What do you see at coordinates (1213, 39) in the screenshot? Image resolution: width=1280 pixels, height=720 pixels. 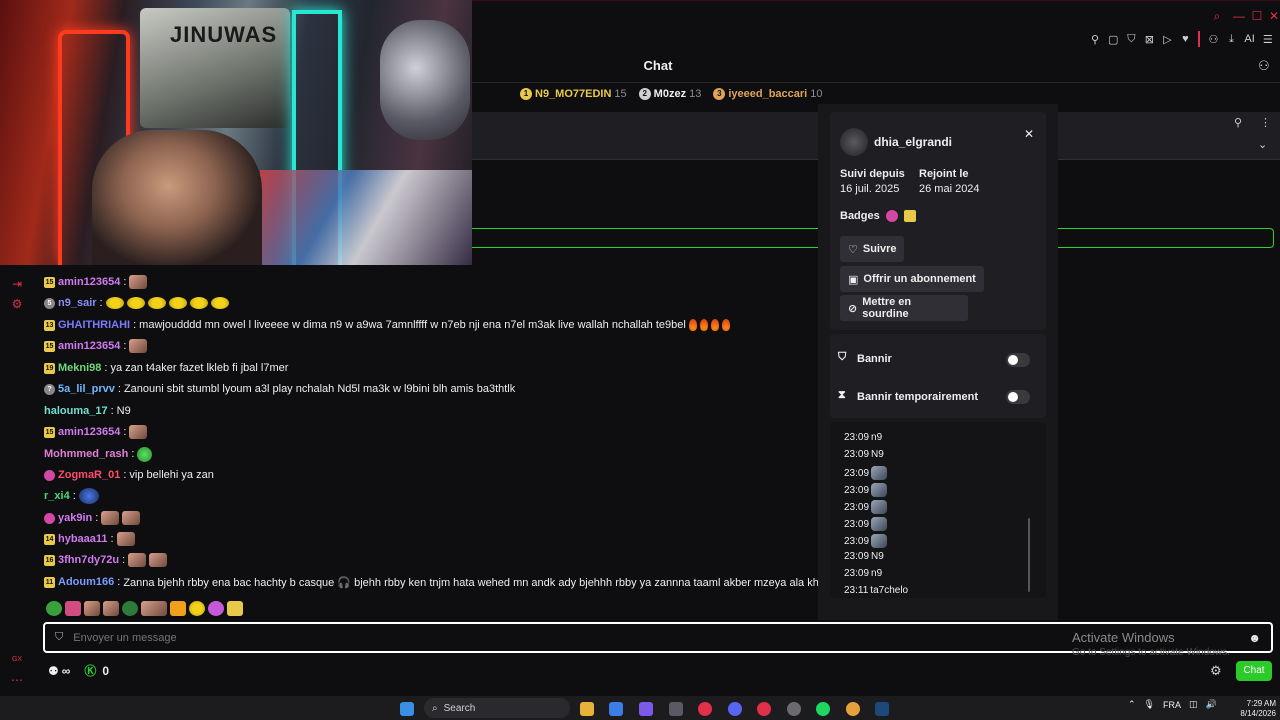 I see `user-icon: ⚇` at bounding box center [1213, 39].